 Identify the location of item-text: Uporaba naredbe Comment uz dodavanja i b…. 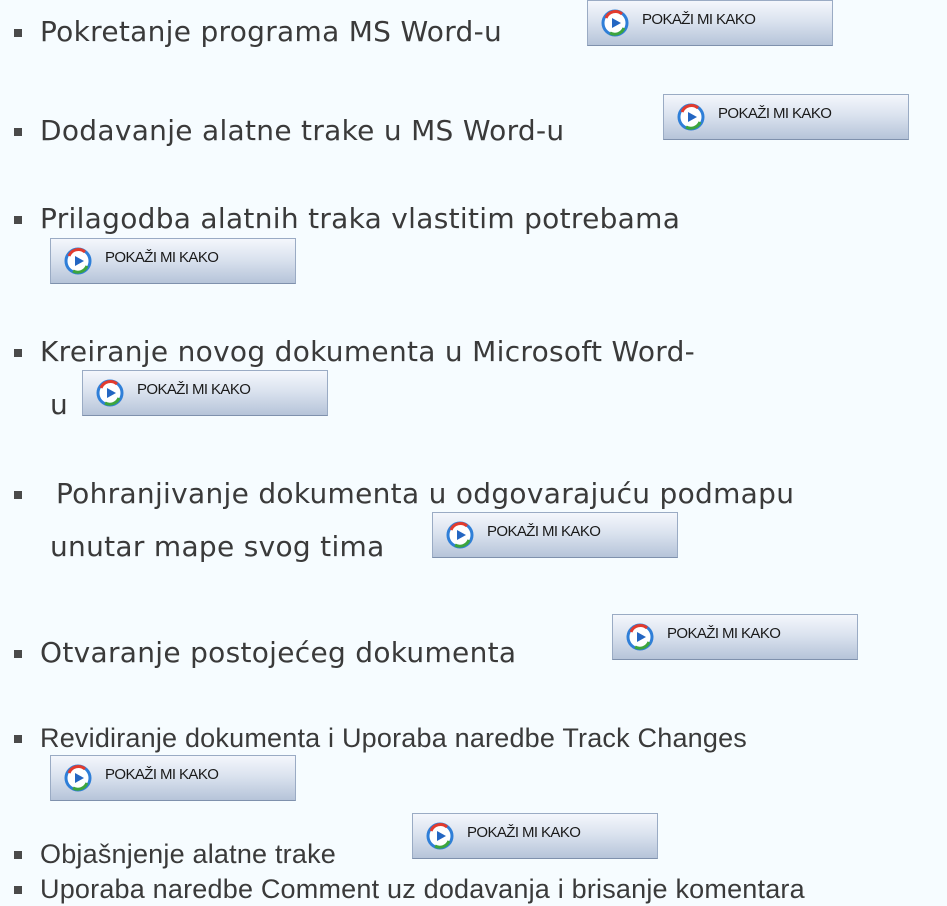
(422, 889).